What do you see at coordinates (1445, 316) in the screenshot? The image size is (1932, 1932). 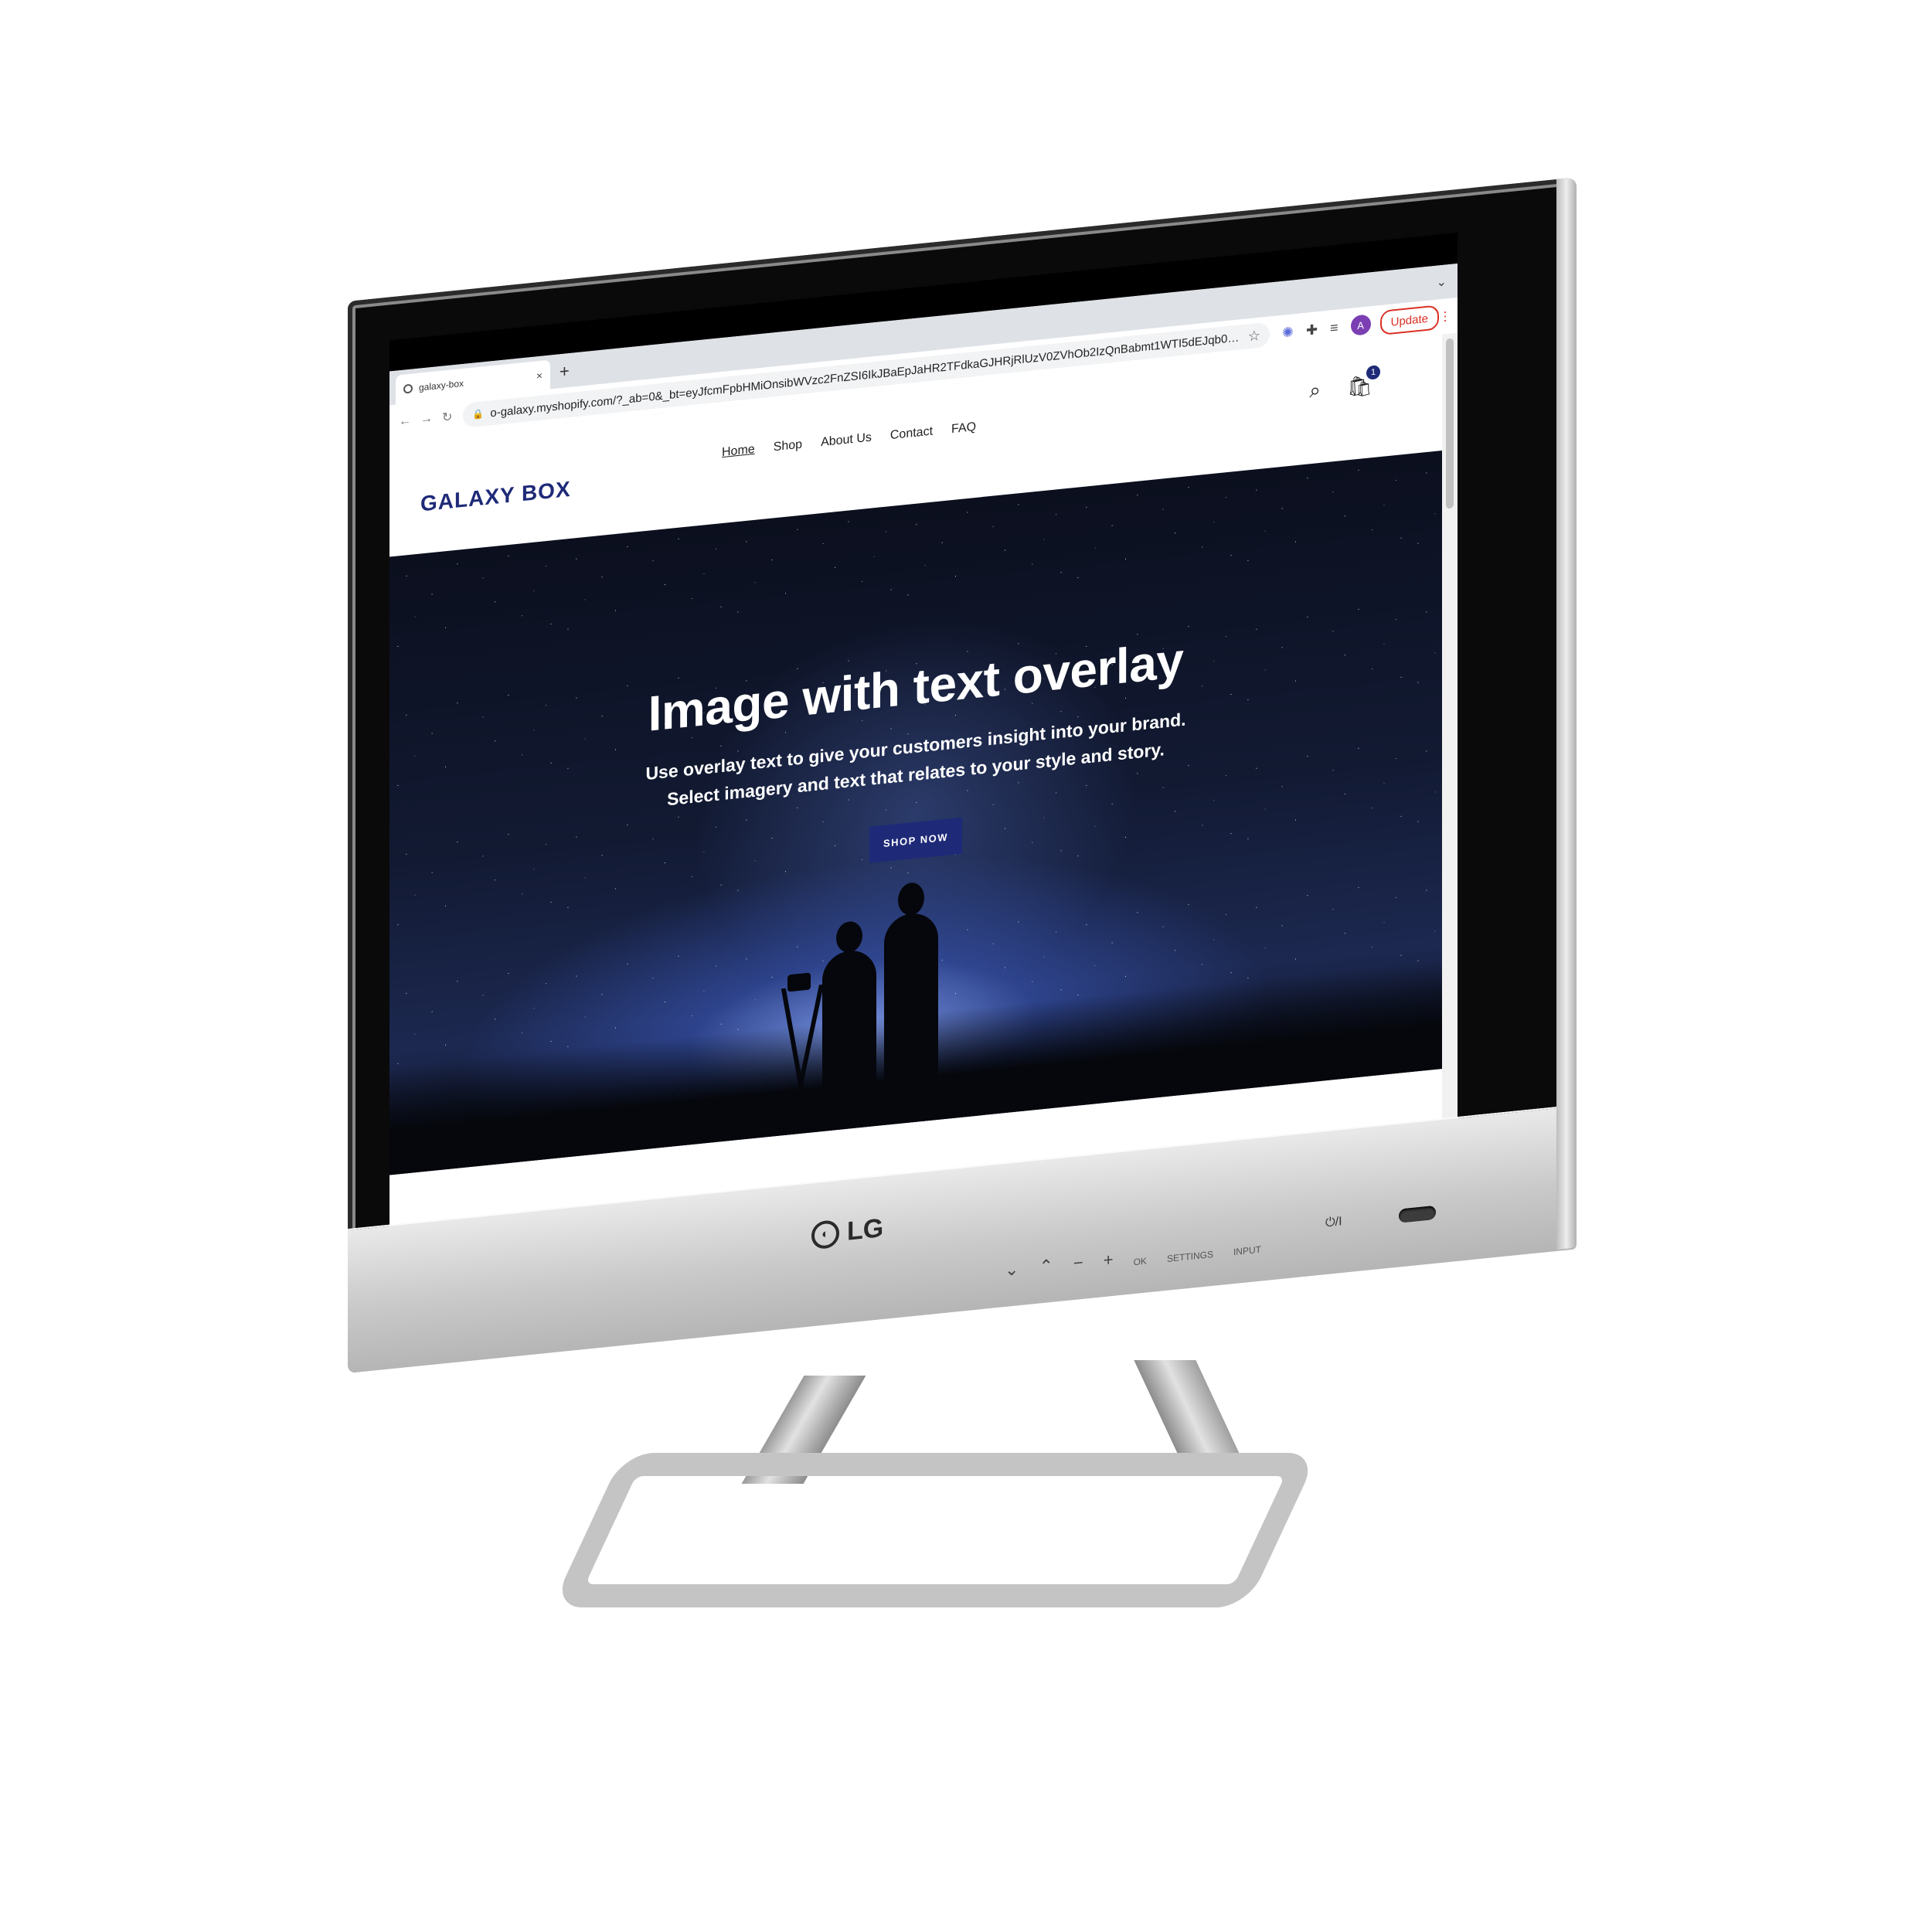 I see `kebab-menu-icon: ⋮` at bounding box center [1445, 316].